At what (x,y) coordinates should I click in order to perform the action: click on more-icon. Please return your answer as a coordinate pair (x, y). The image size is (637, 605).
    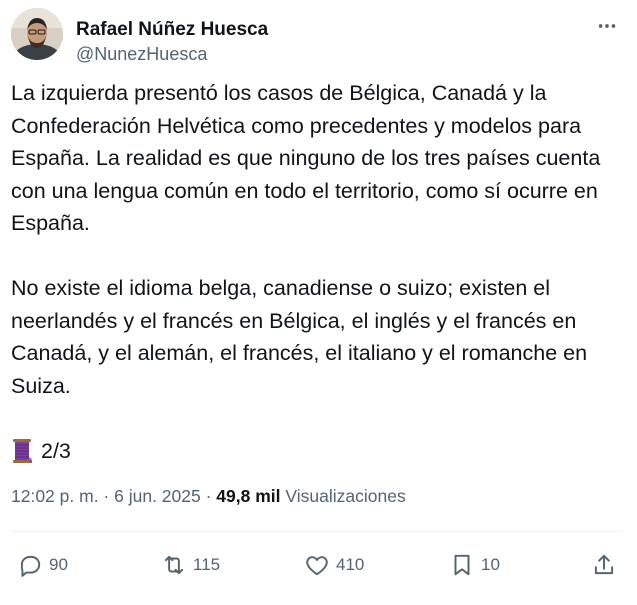
    Looking at the image, I should click on (607, 26).